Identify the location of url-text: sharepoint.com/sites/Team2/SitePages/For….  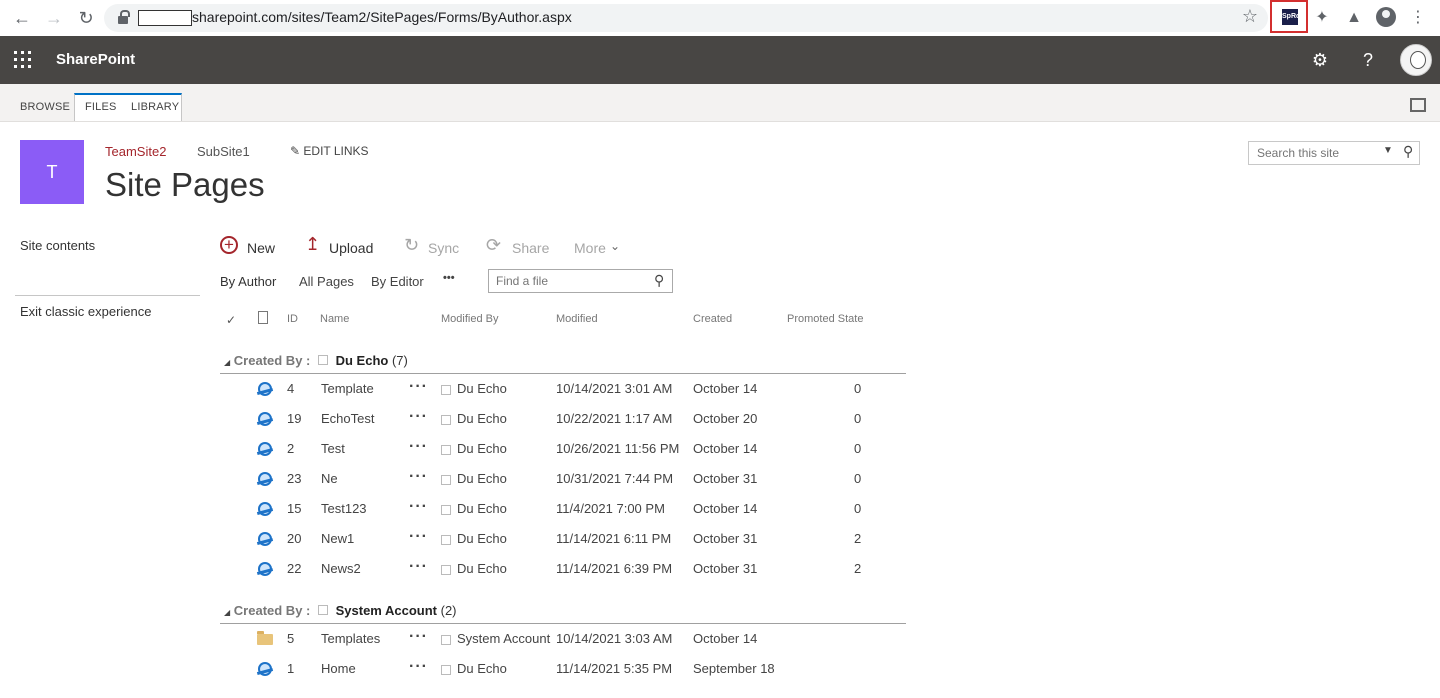
(382, 17).